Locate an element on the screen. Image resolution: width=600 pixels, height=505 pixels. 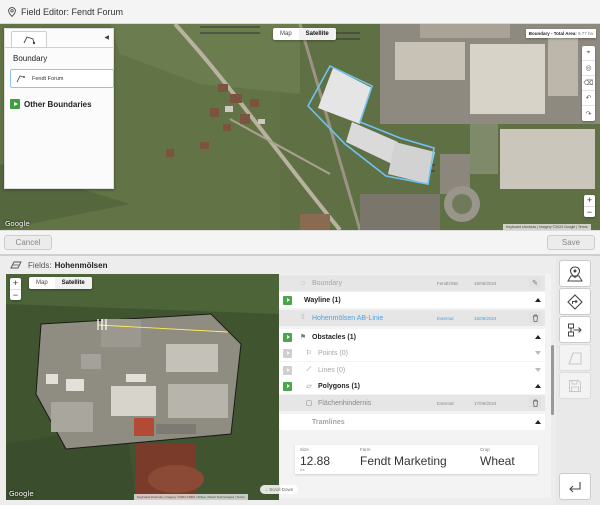
boundary-item-fendt-forum: Fendt Forum is located at coordinates (62, 78).